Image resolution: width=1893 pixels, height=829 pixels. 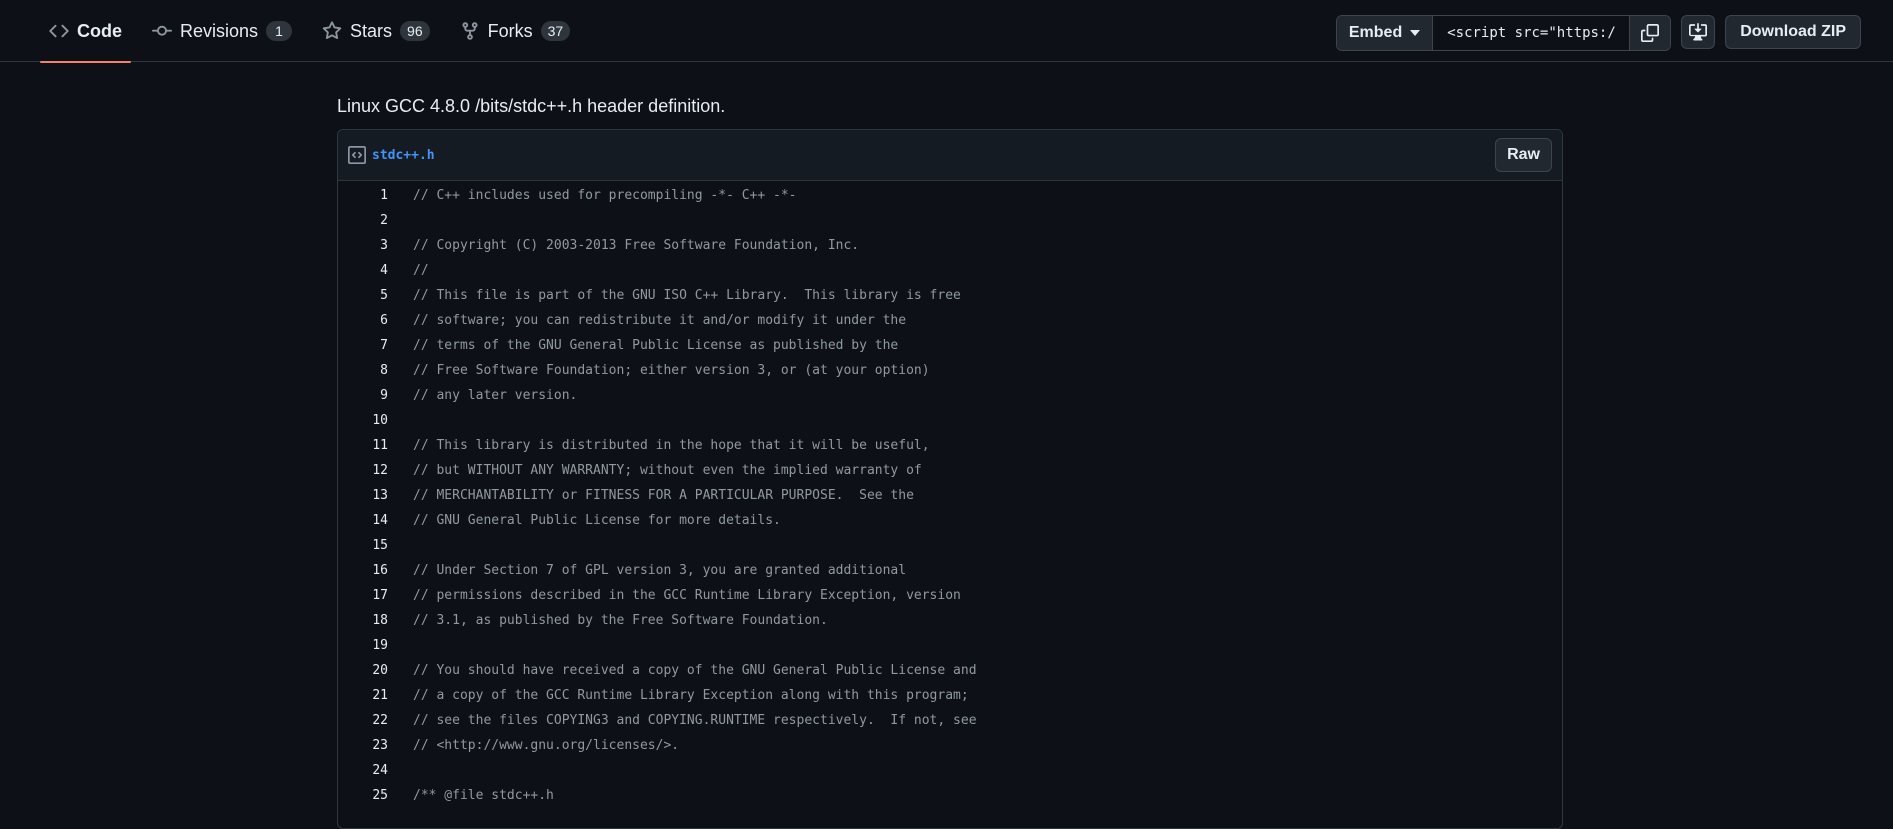 I want to click on line-number: 22, so click(x=363, y=720).